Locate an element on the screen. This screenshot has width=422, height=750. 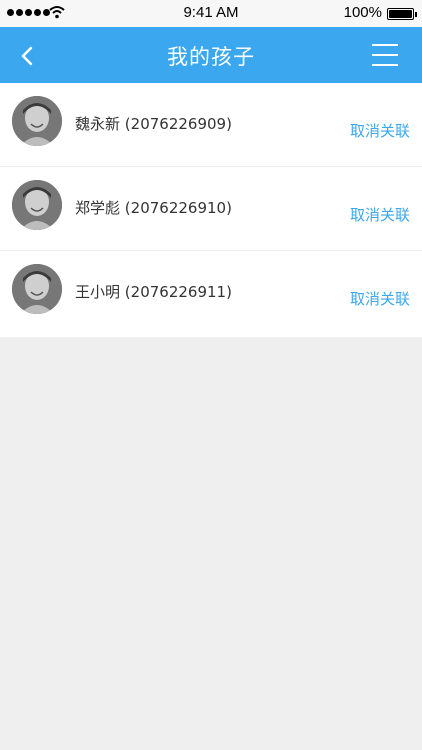
child-name-id: 魏永新 (2076226909) is located at coordinates (153, 123).